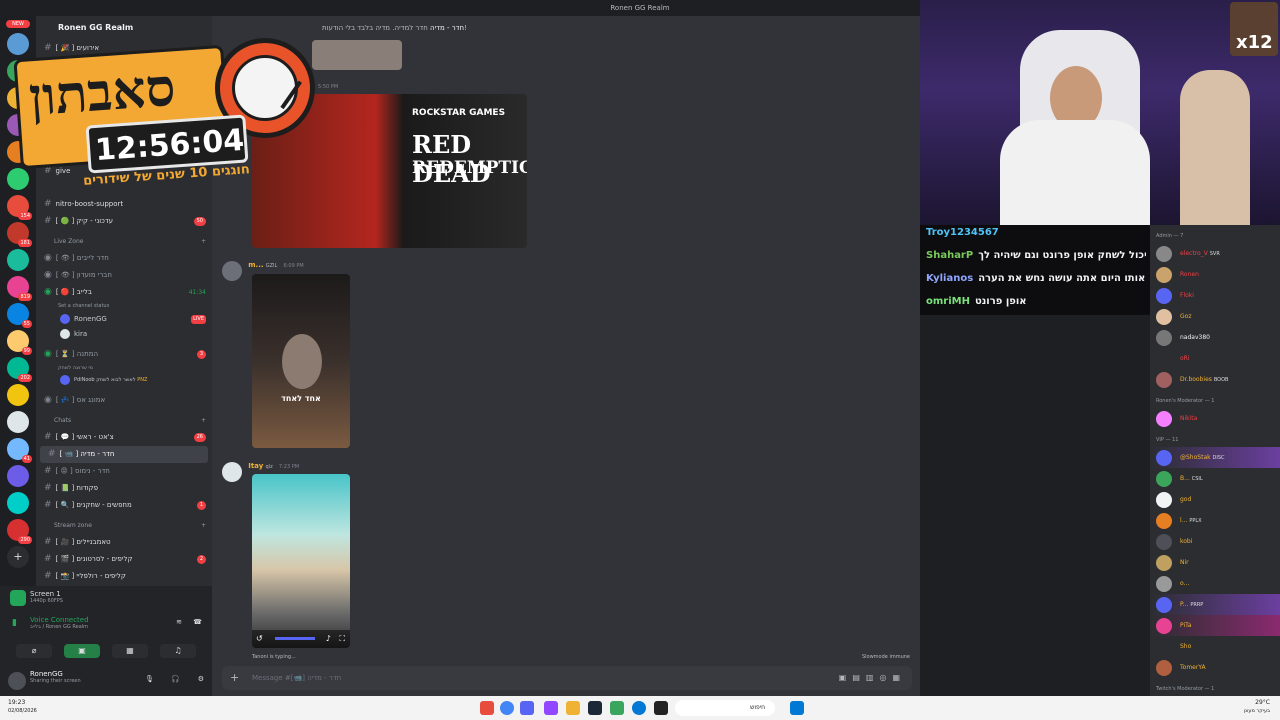 The height and width of the screenshot is (720, 1280). Describe the element at coordinates (1215, 337) in the screenshot. I see `member-item: nadav380` at that location.